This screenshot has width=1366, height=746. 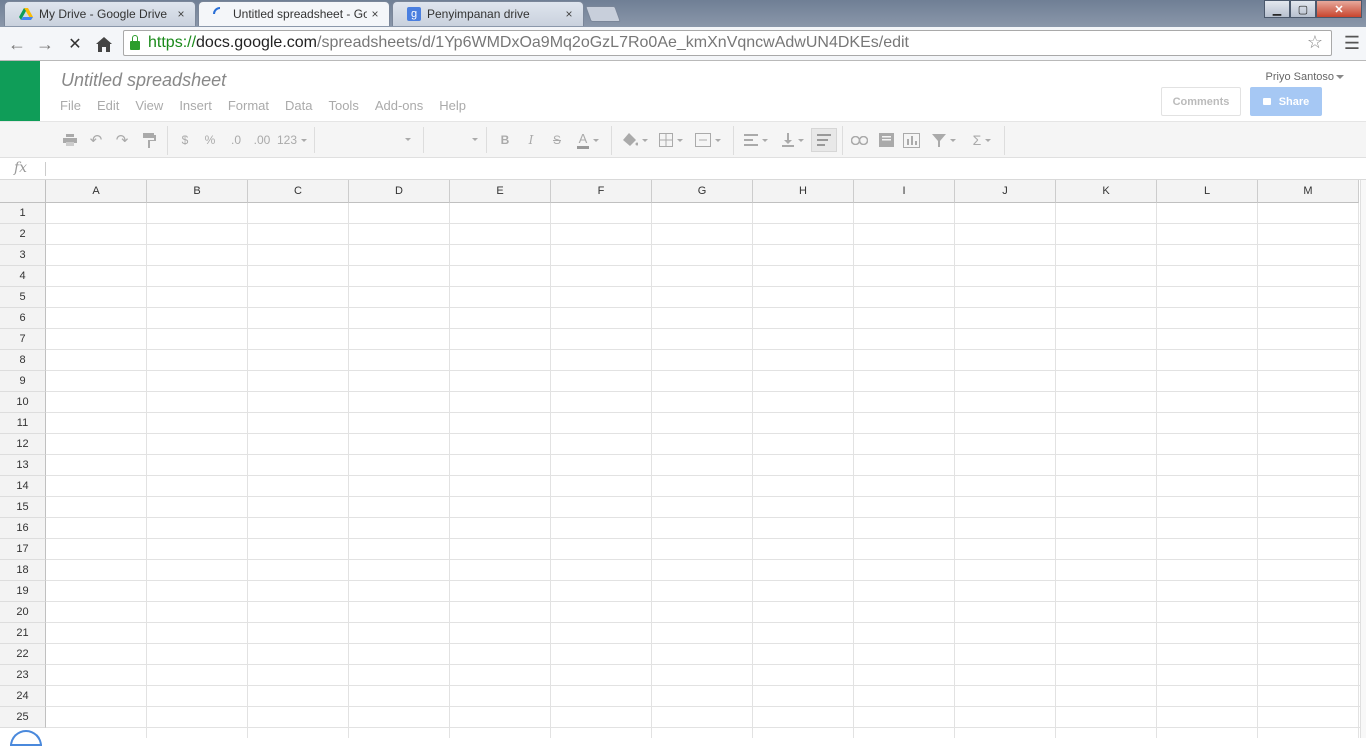 What do you see at coordinates (399, 105) in the screenshot?
I see `menu-addons: Add-ons` at bounding box center [399, 105].